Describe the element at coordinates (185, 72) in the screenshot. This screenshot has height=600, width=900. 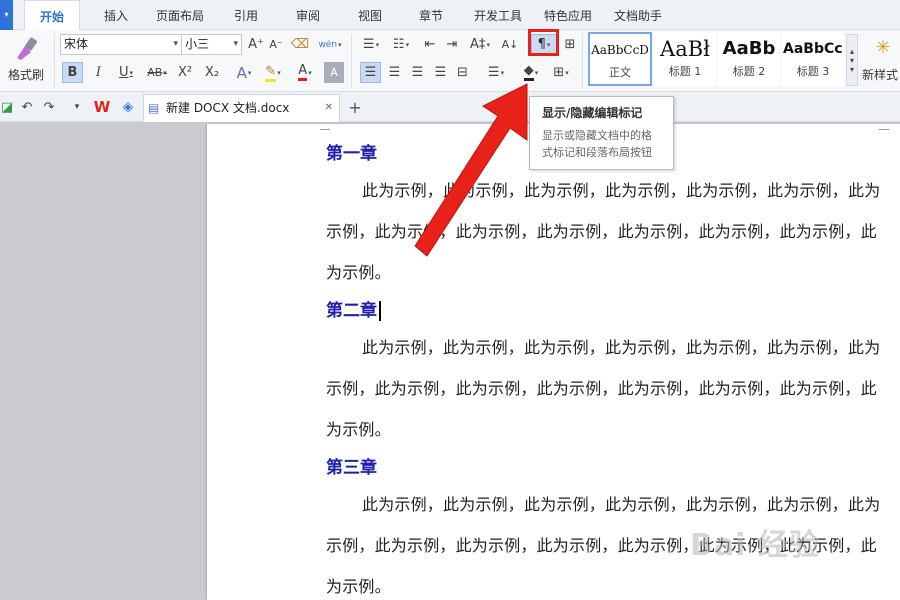
I see `superscript-button: X²` at that location.